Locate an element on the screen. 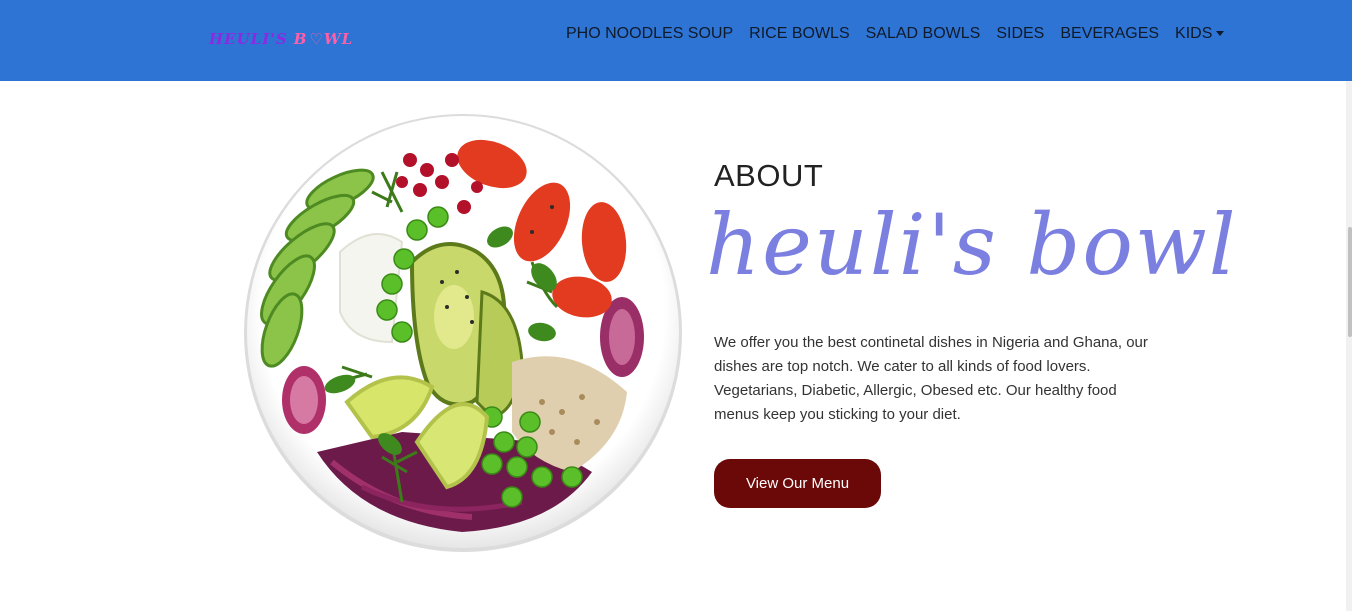 The width and height of the screenshot is (1352, 611). about-heading: ABOUT is located at coordinates (769, 175).